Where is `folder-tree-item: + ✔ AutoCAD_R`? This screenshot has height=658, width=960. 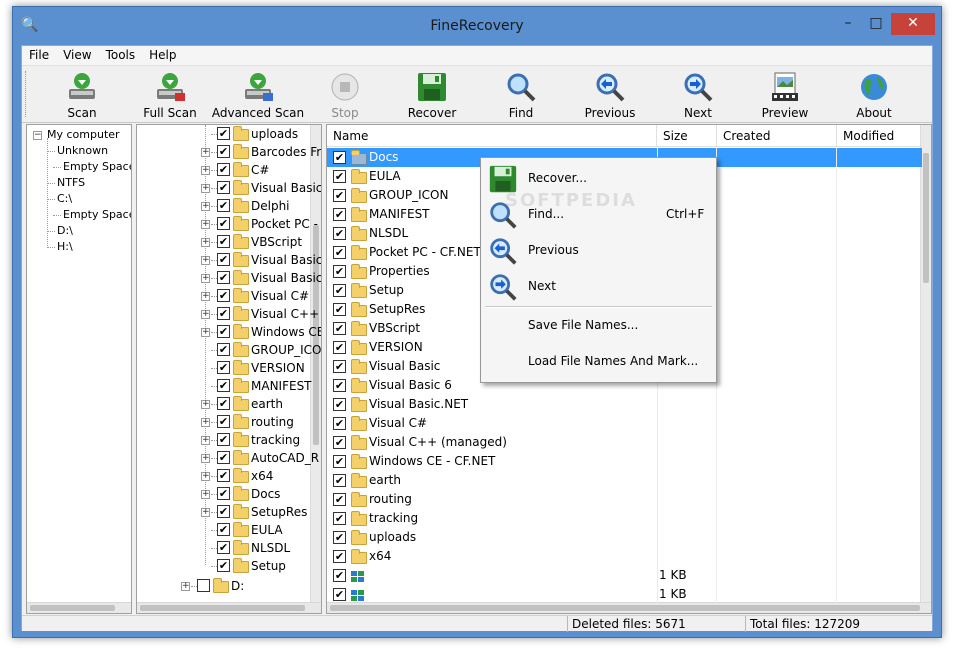
folder-tree-item: + ✔ AutoCAD_R is located at coordinates (228, 458).